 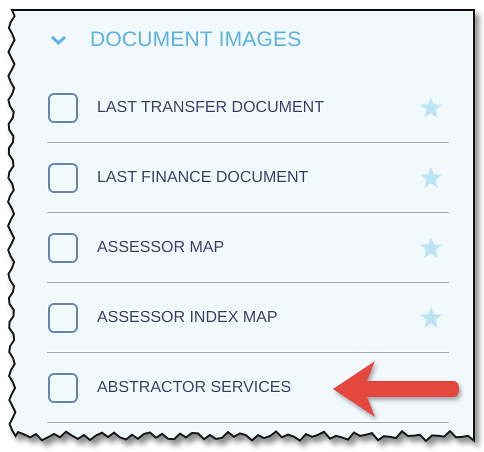 I want to click on item-label: LAST TRANSFER DOCUMENT, so click(x=211, y=107).